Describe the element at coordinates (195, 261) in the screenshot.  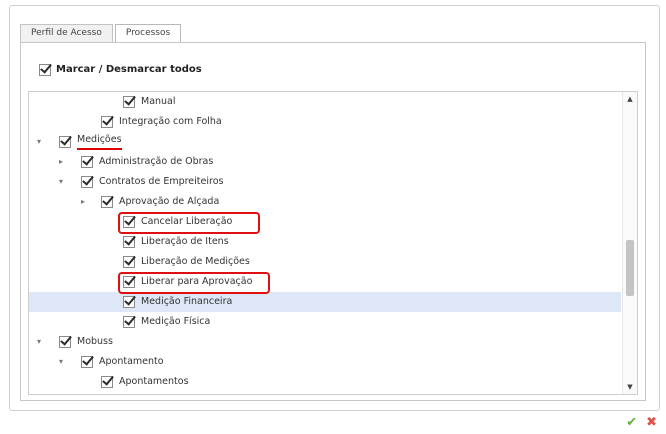
I see `tree-label: Liberação de Medições` at that location.